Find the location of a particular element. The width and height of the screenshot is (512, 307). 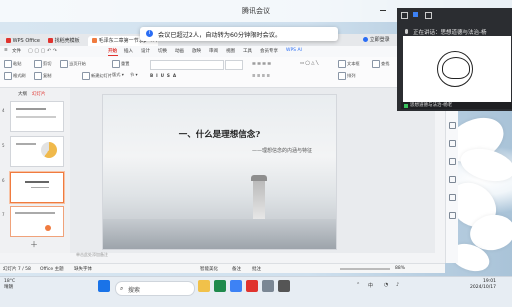

avatar-face is located at coordinates (456, 68).